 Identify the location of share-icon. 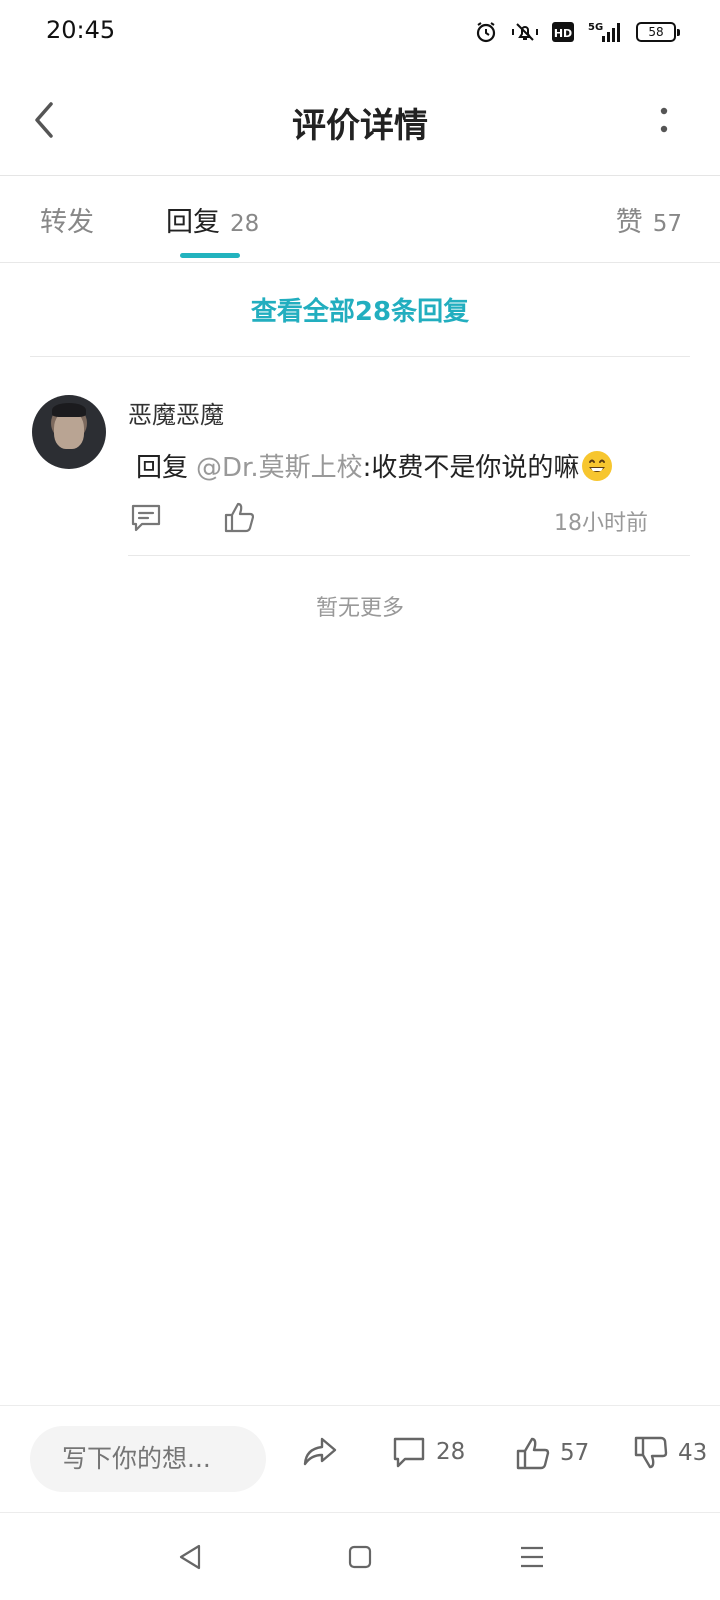
(320, 1451).